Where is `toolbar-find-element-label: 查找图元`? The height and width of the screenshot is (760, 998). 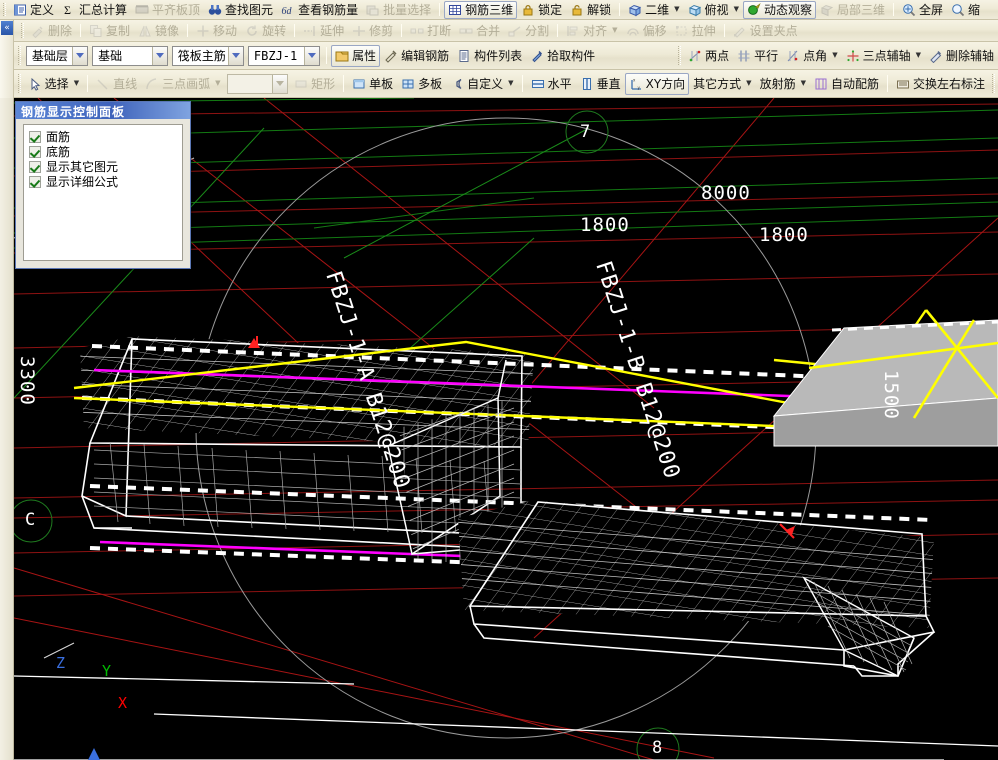 toolbar-find-element-label: 查找图元 is located at coordinates (249, 9).